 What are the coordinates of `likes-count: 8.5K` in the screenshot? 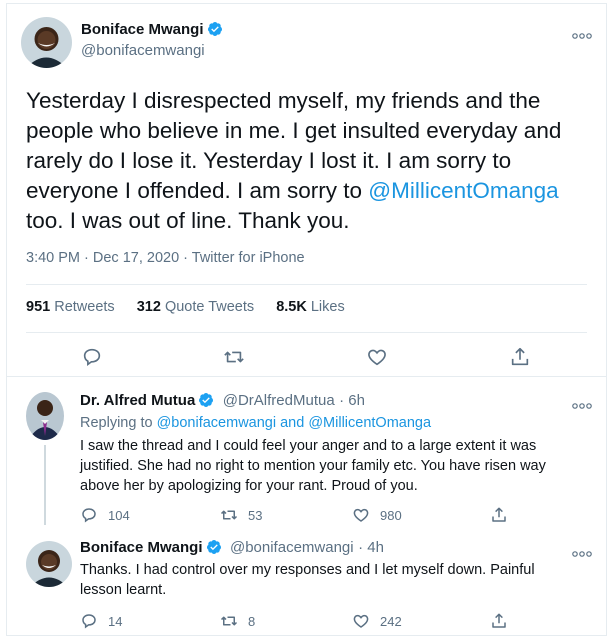 It's located at (291, 307).